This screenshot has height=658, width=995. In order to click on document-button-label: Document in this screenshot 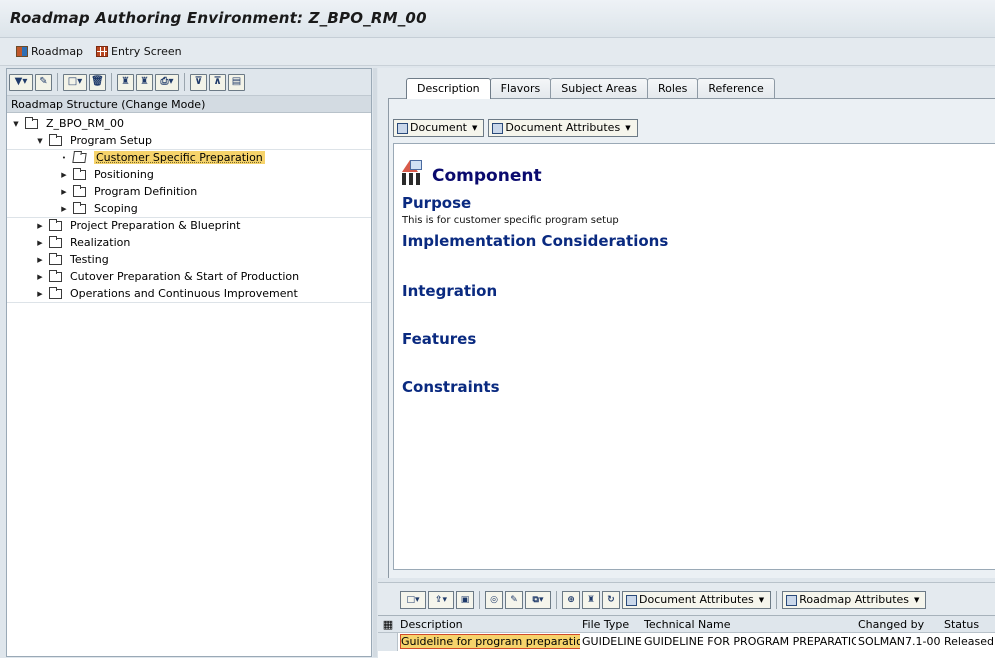, I will do `click(438, 127)`.